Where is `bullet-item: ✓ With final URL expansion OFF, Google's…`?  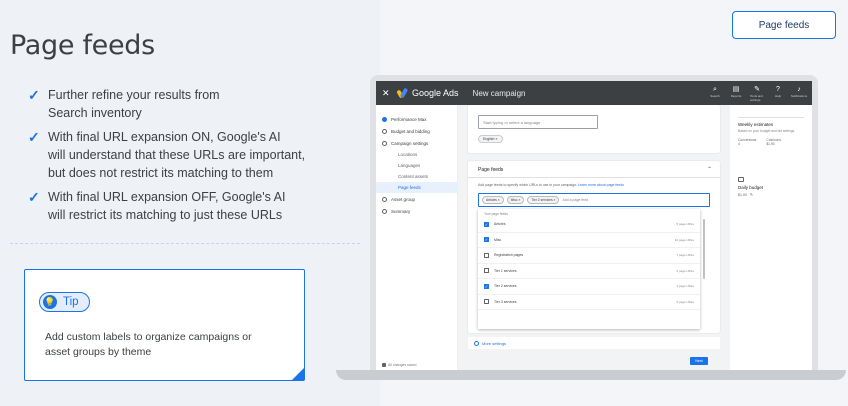
bullet-item: ✓ With final URL expansion OFF, Google's… is located at coordinates (193, 206).